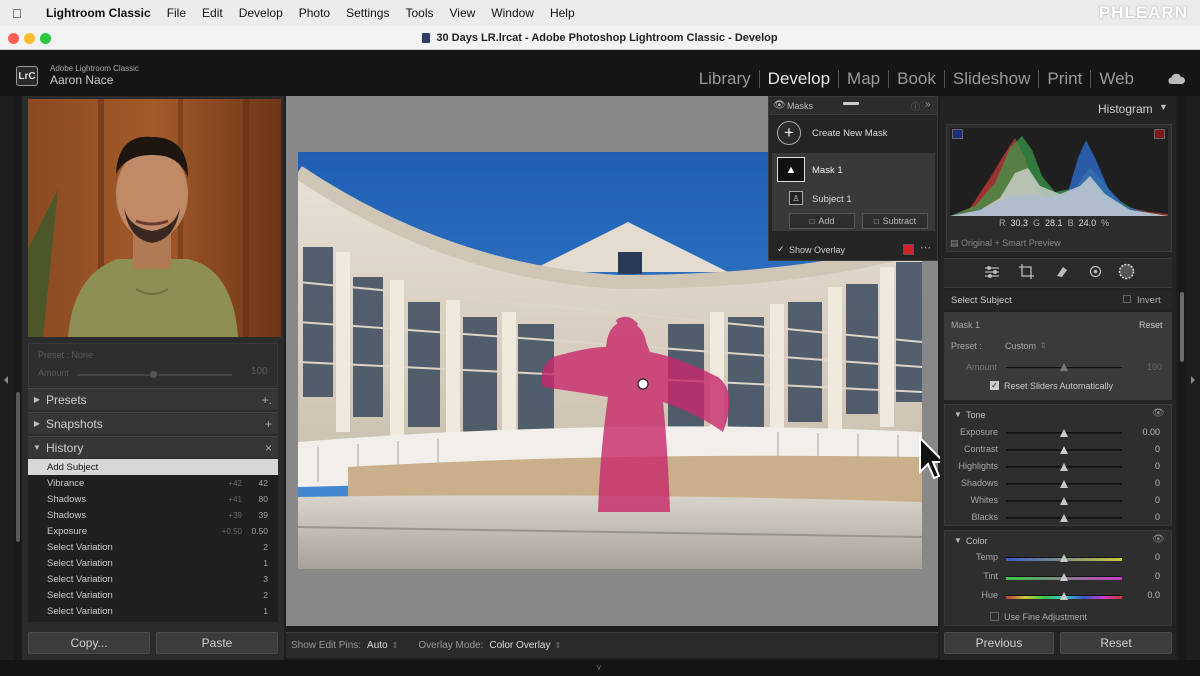 The height and width of the screenshot is (676, 1200). What do you see at coordinates (822, 221) in the screenshot?
I see `add-mask-button: □ Add` at bounding box center [822, 221].